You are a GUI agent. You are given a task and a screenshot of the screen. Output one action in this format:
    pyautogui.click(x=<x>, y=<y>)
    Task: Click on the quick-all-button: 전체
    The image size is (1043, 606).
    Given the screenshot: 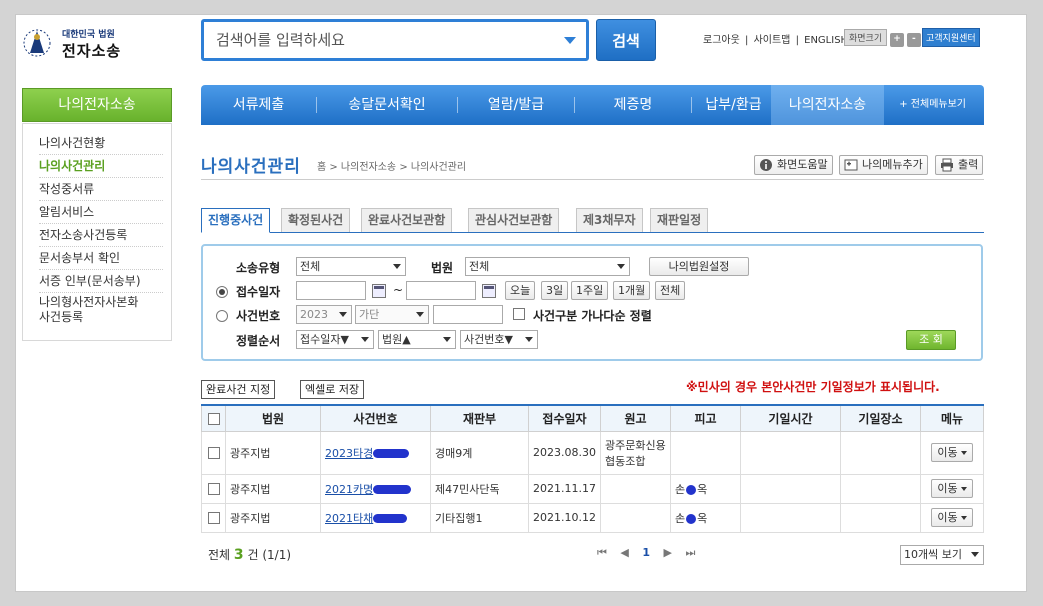 What is the action you would take?
    pyautogui.click(x=670, y=290)
    